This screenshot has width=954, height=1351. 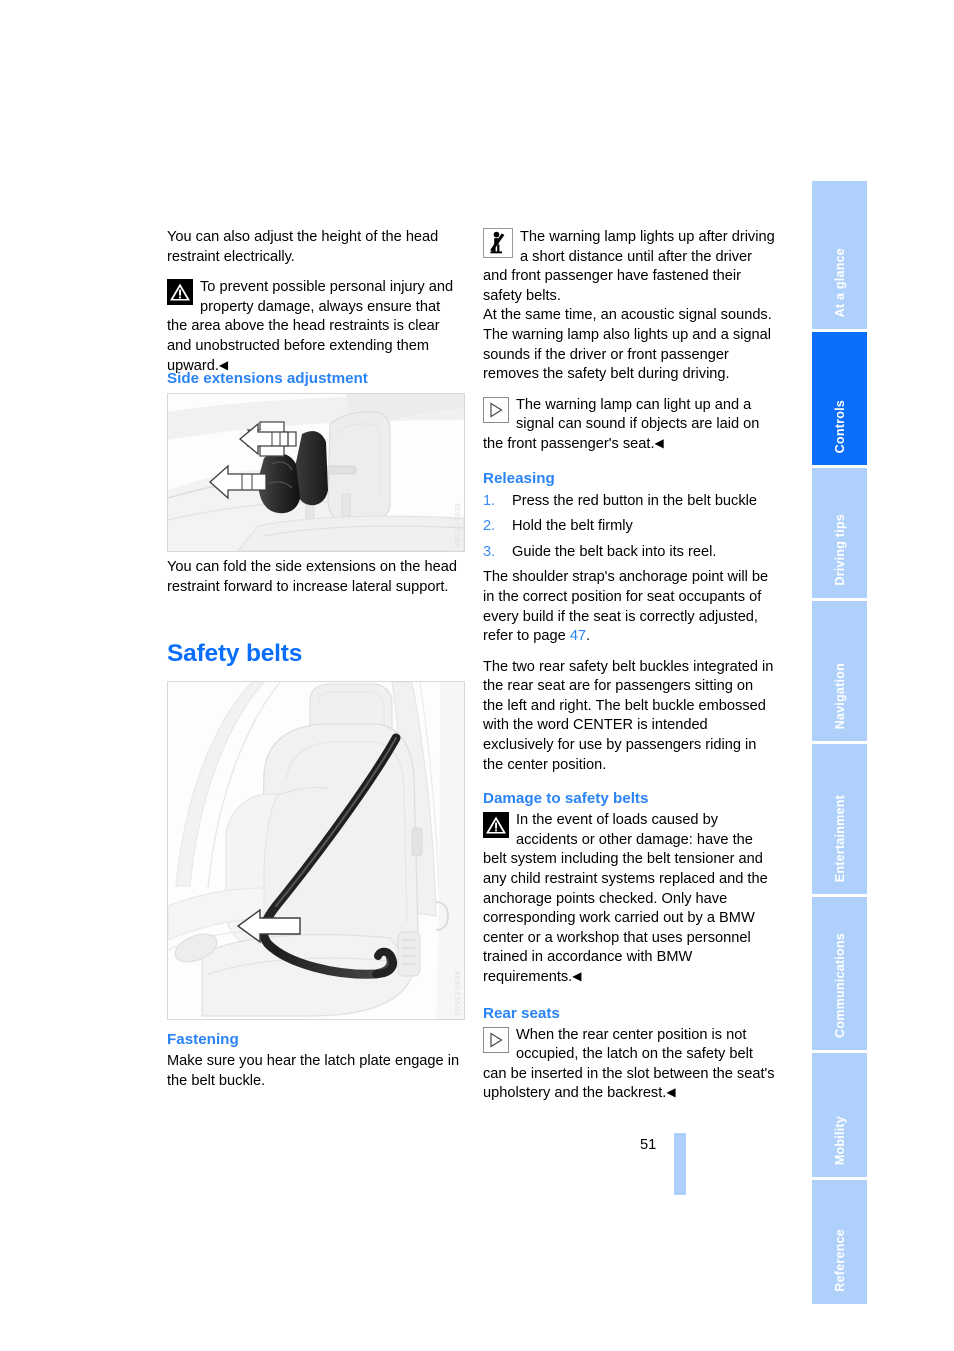 I want to click on tab-at-a-glance: At a glance, so click(x=839, y=255).